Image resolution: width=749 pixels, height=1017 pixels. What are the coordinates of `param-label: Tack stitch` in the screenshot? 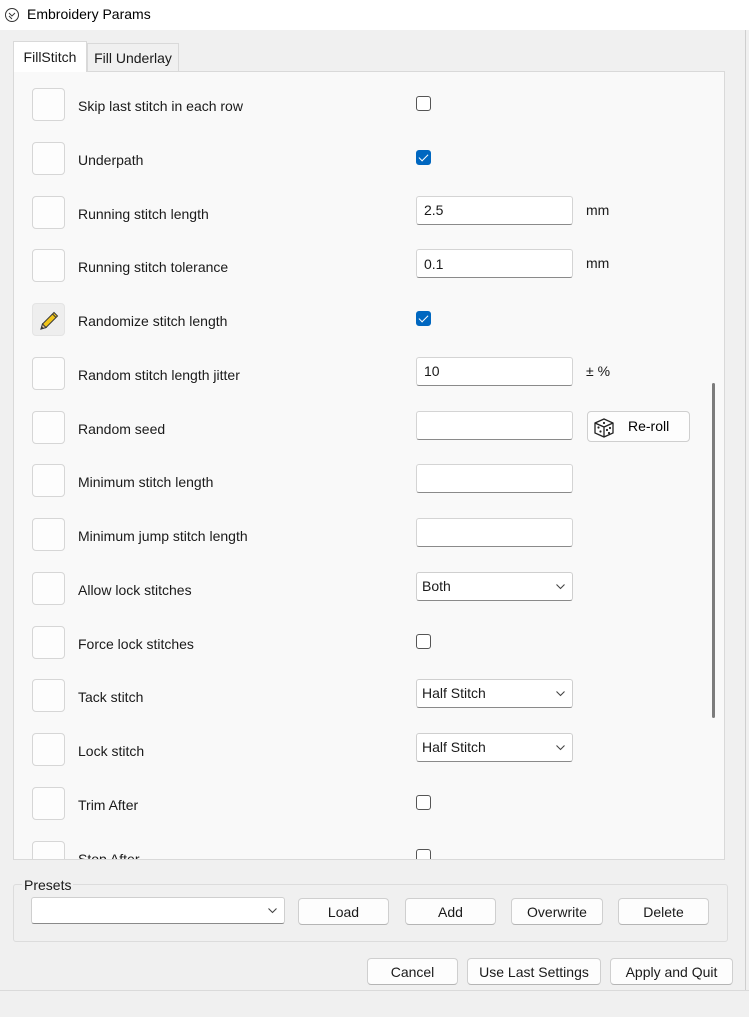 It's located at (111, 697).